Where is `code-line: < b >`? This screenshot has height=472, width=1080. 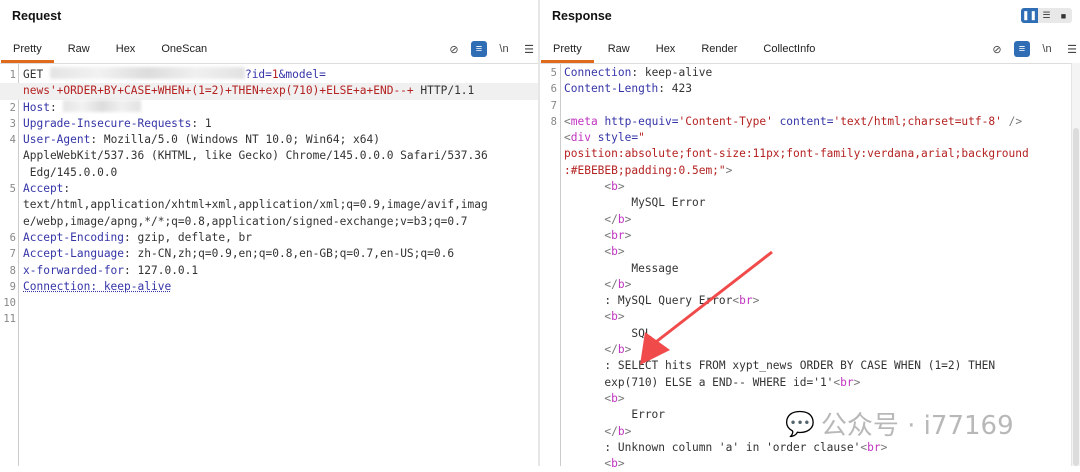 code-line: < b > is located at coordinates (810, 187).